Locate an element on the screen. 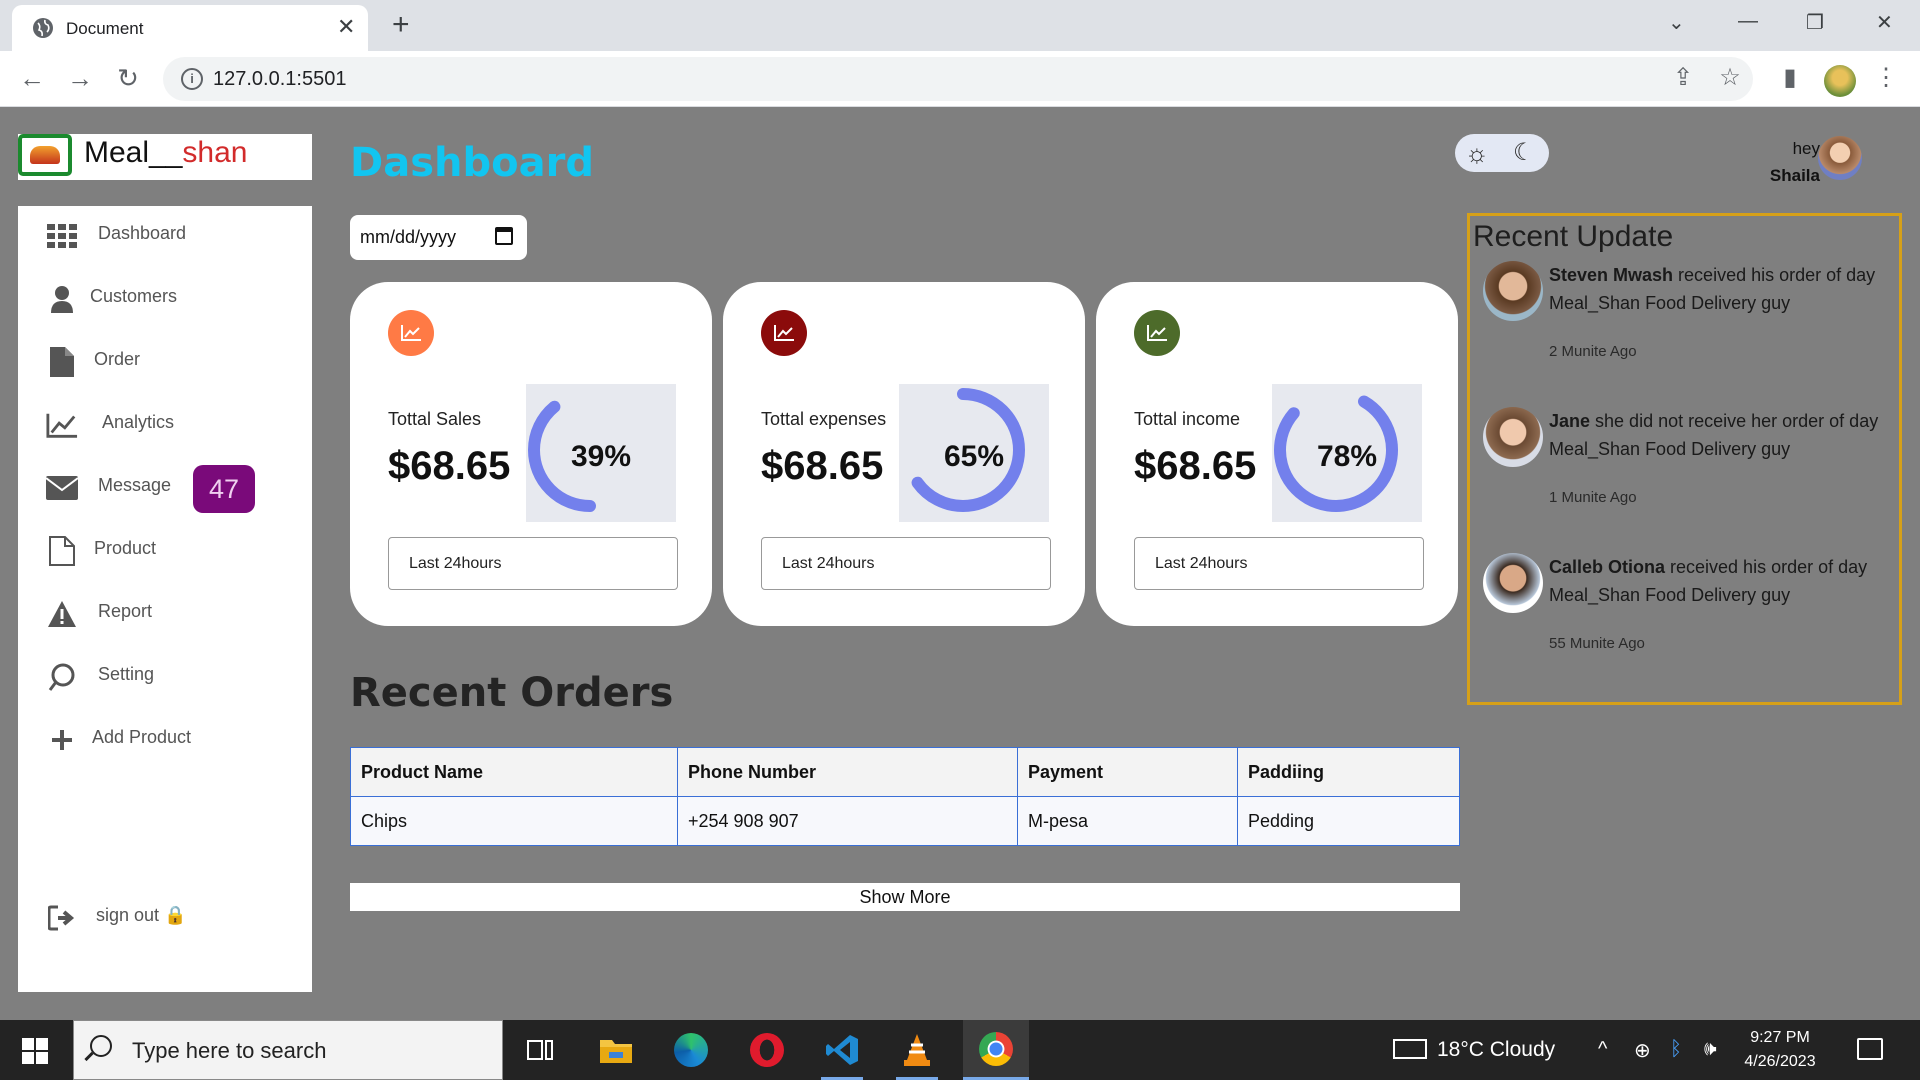 Image resolution: width=1920 pixels, height=1080 pixels. browser-tab-bar: Document ✕ + ⌄ — ❐ ✕ is located at coordinates (960, 25).